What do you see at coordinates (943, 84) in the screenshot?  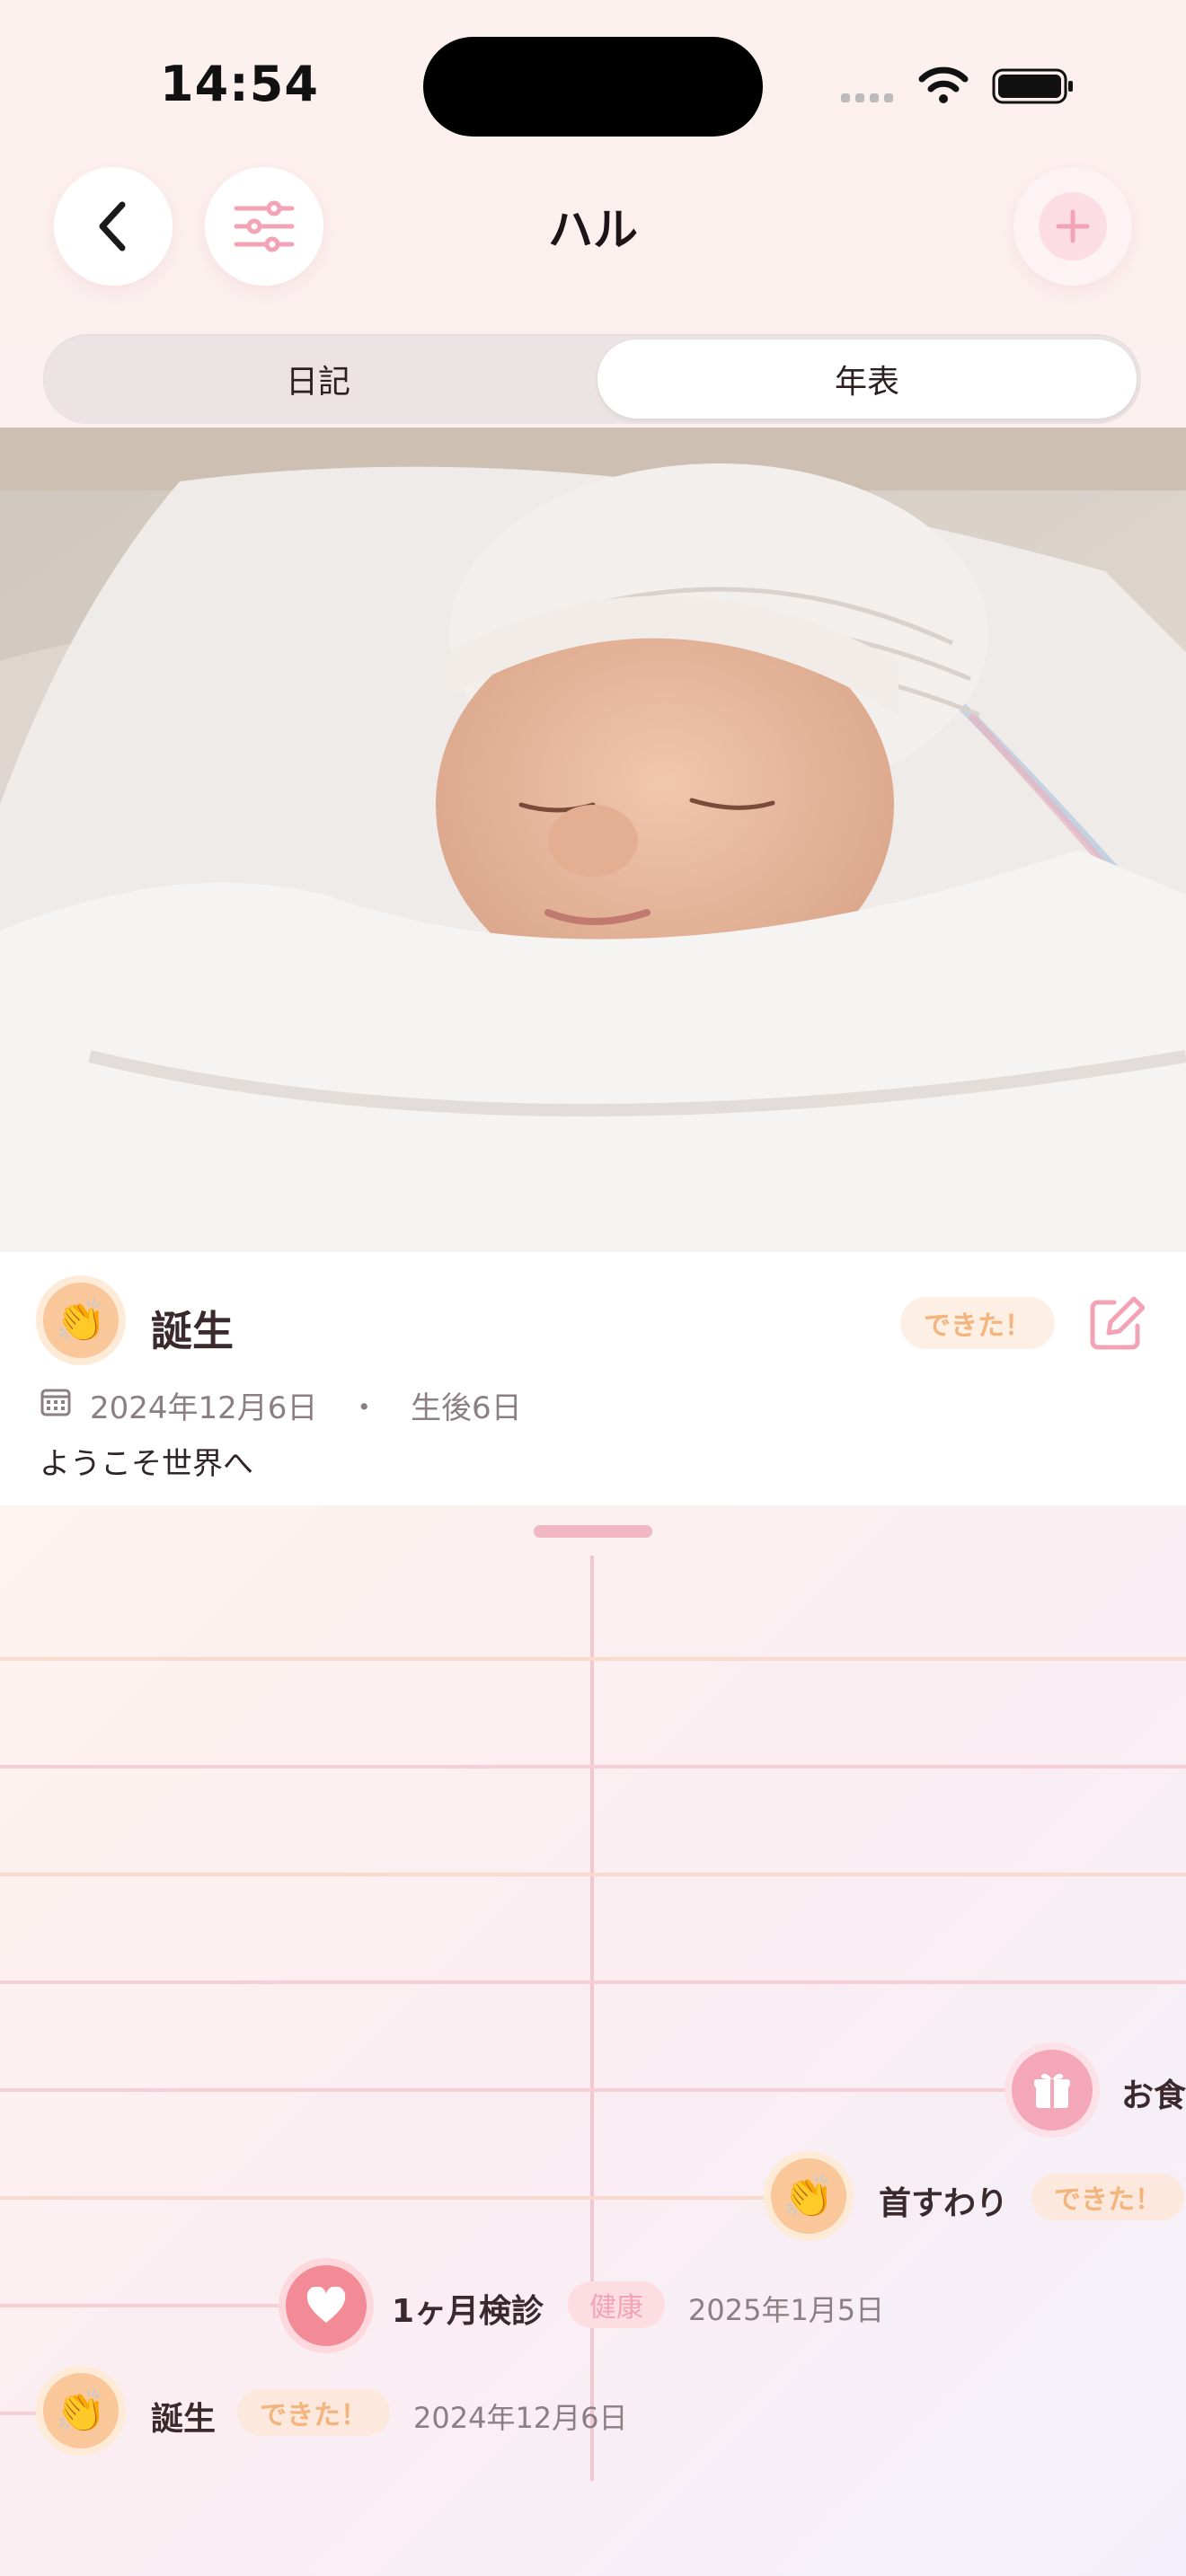 I see `wifi-icon` at bounding box center [943, 84].